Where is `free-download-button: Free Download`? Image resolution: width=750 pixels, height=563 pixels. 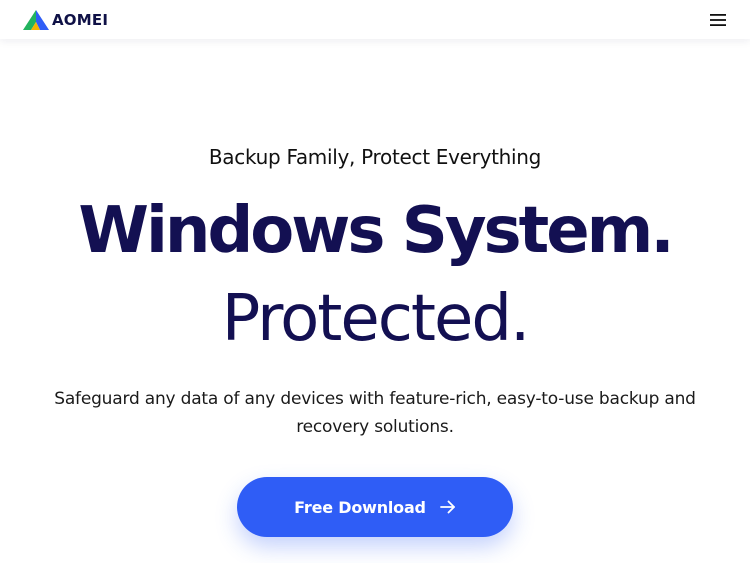
free-download-button: Free Download is located at coordinates (375, 507).